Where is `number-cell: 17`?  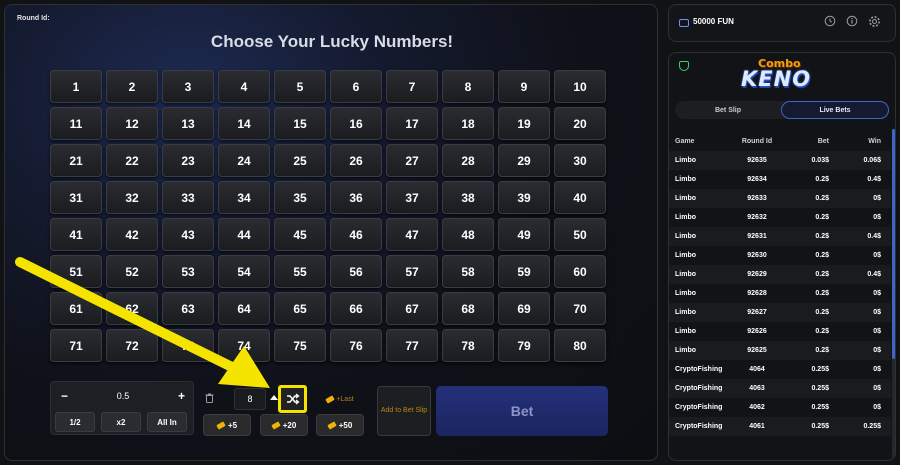 number-cell: 17 is located at coordinates (412, 123).